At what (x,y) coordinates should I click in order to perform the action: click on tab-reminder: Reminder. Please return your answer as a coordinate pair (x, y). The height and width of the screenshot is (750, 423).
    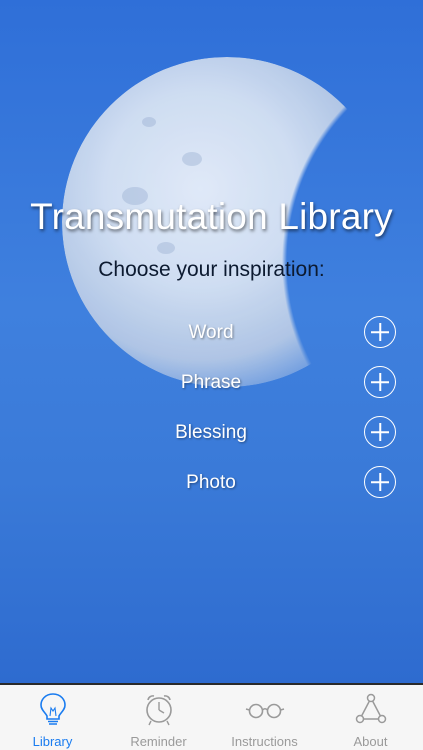
    Looking at the image, I should click on (158, 717).